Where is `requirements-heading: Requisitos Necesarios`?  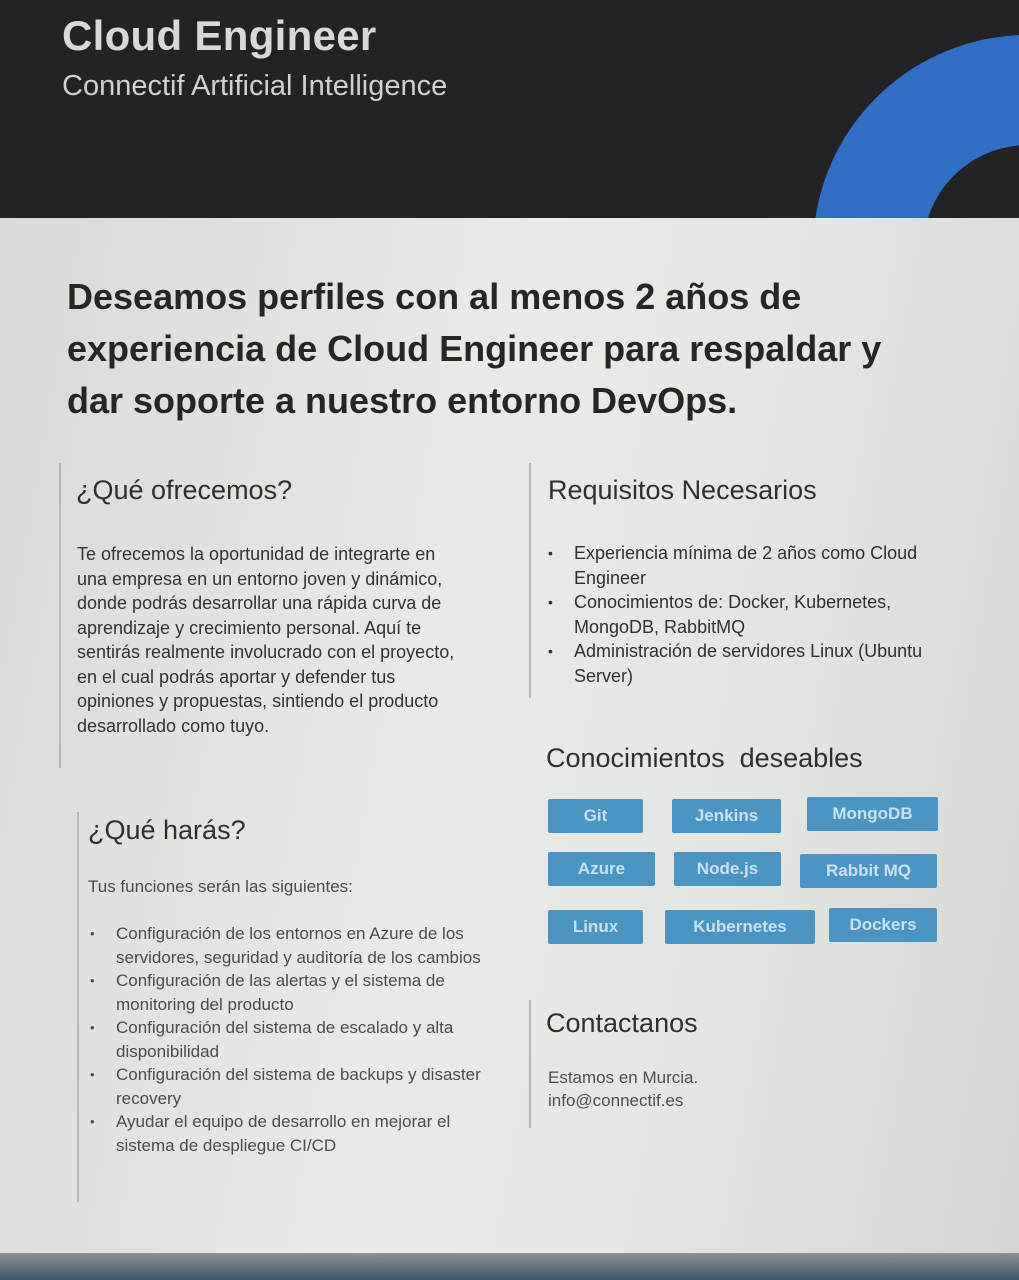 requirements-heading: Requisitos Necesarios is located at coordinates (682, 490).